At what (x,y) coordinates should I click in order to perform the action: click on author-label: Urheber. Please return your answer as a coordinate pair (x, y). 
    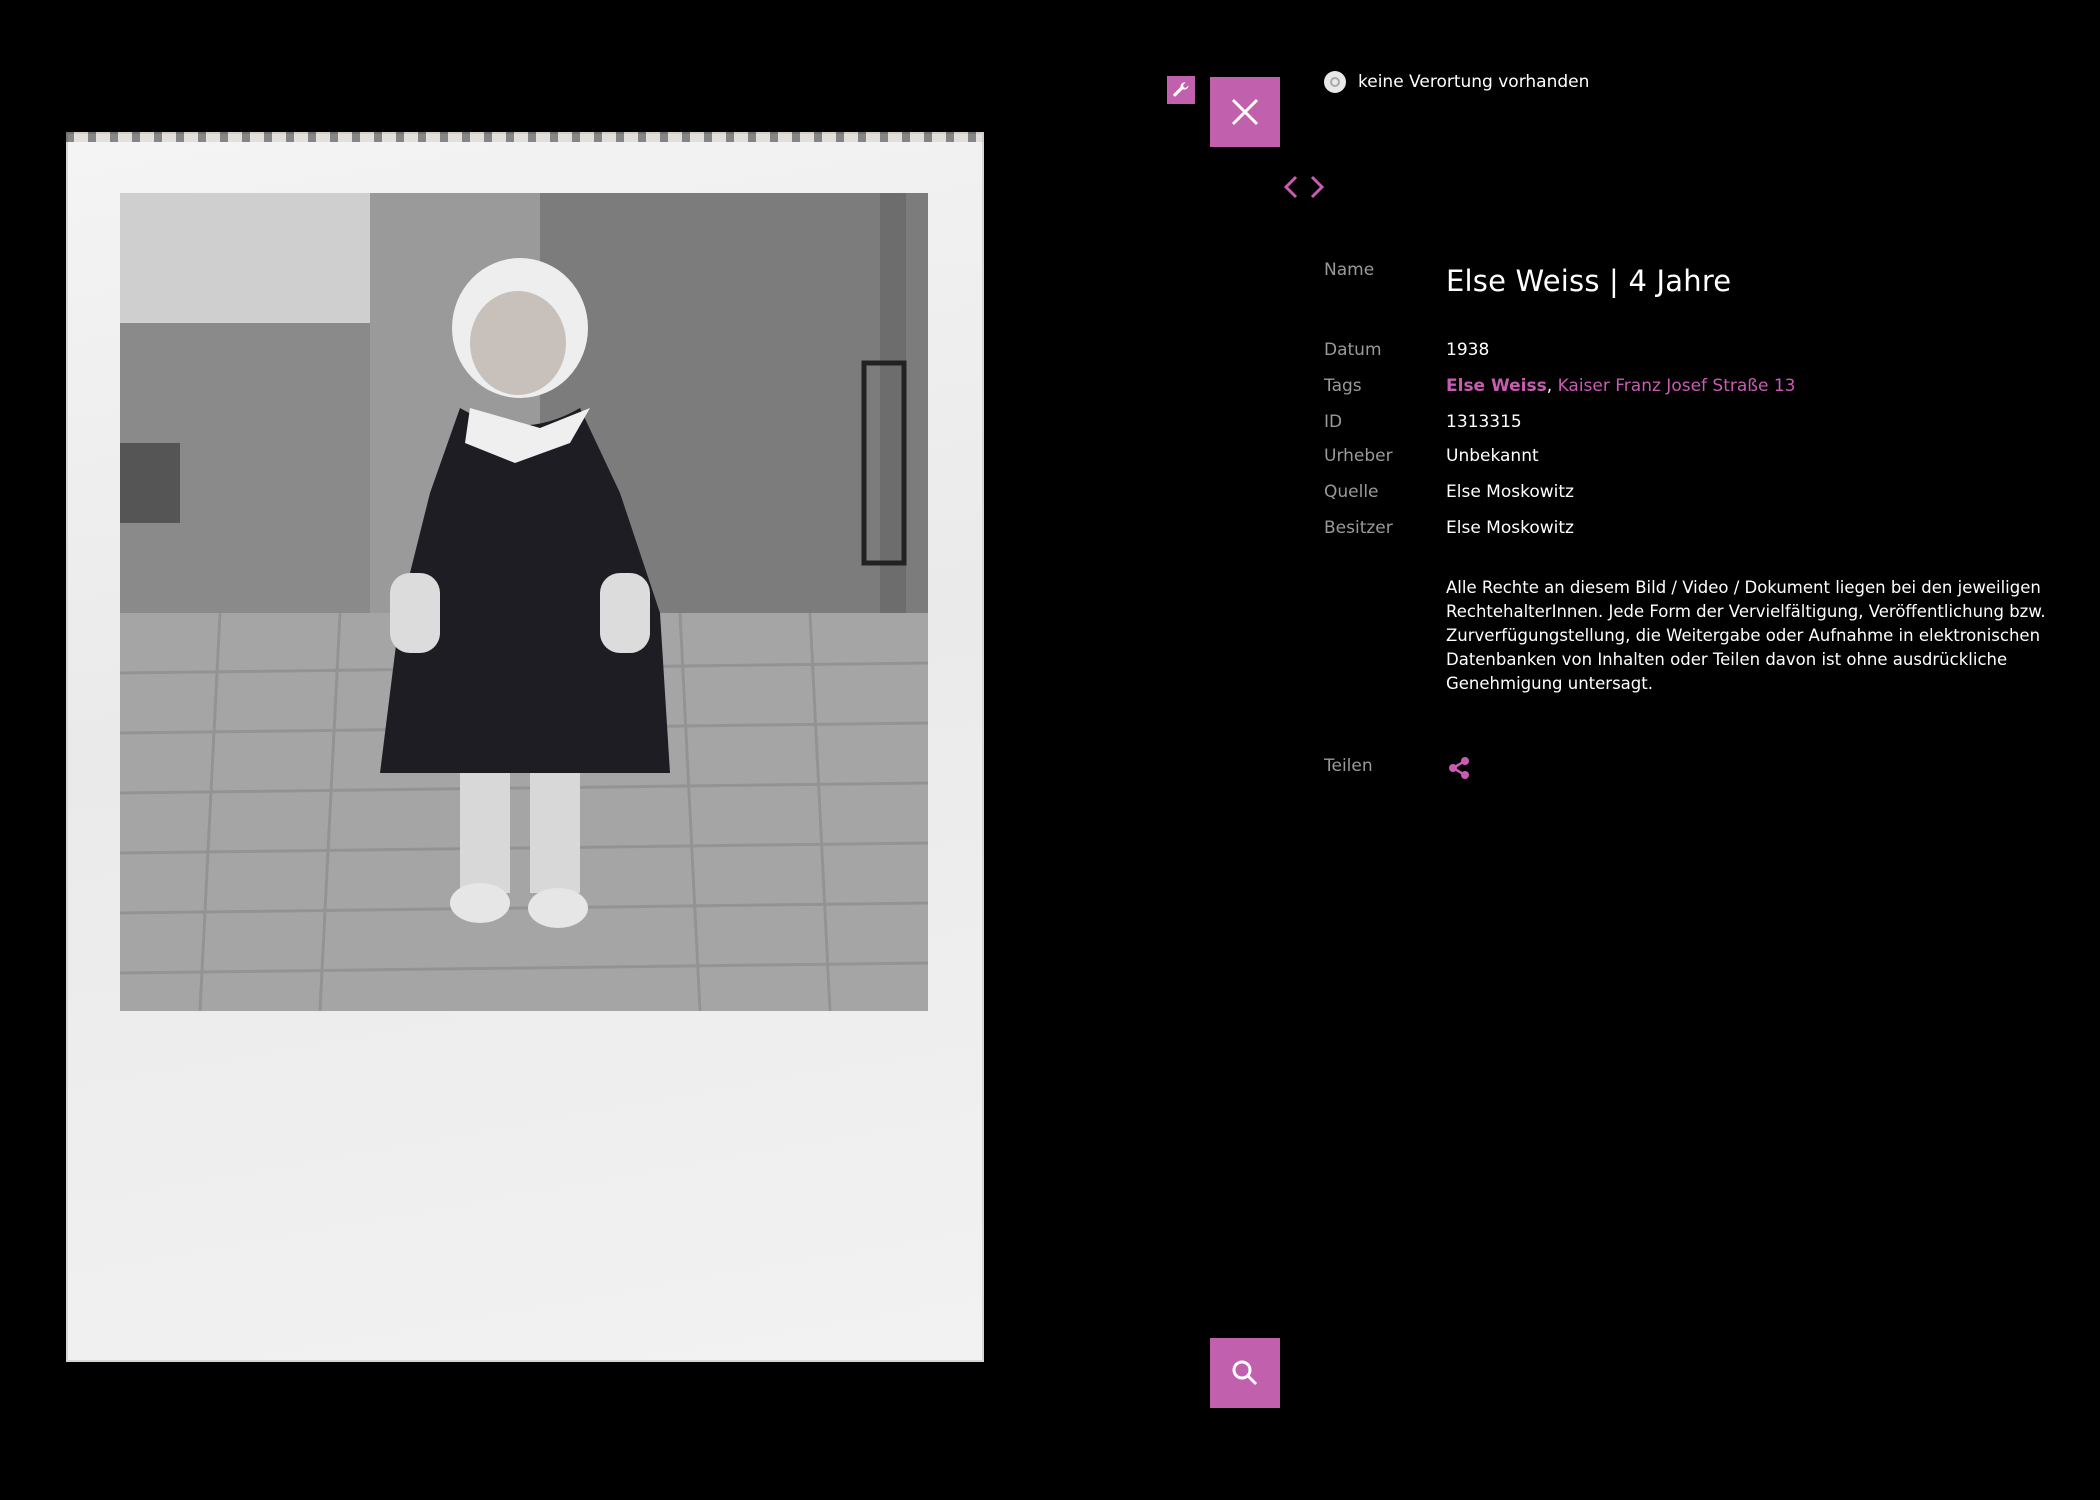
    Looking at the image, I should click on (1358, 456).